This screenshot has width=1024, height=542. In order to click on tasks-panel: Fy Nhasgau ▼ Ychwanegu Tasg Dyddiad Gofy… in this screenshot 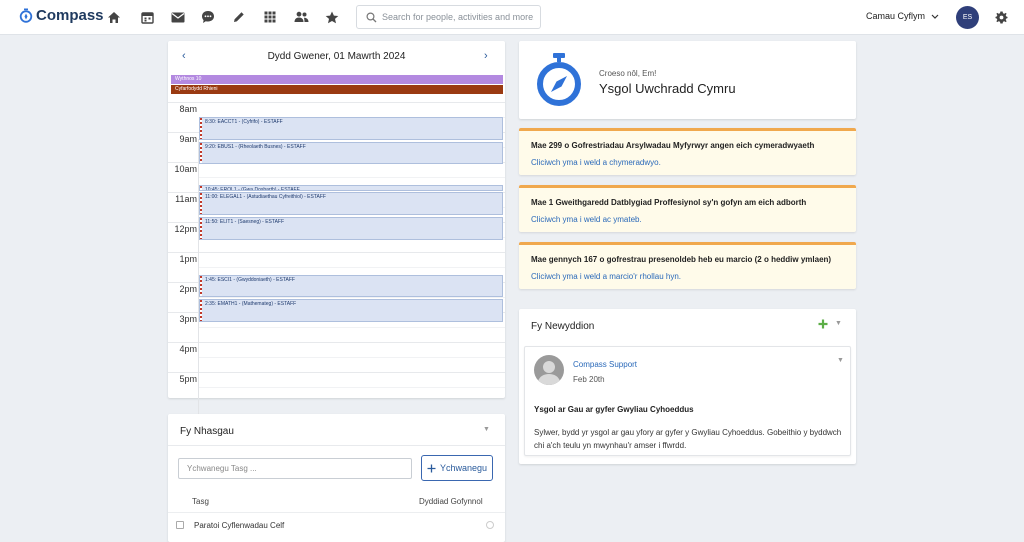, I will do `click(336, 478)`.